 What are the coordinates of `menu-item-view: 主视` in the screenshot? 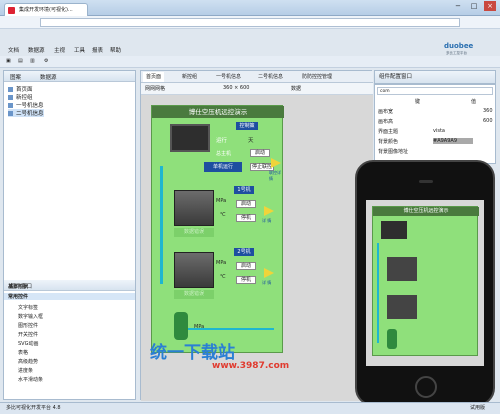 It's located at (59, 50).